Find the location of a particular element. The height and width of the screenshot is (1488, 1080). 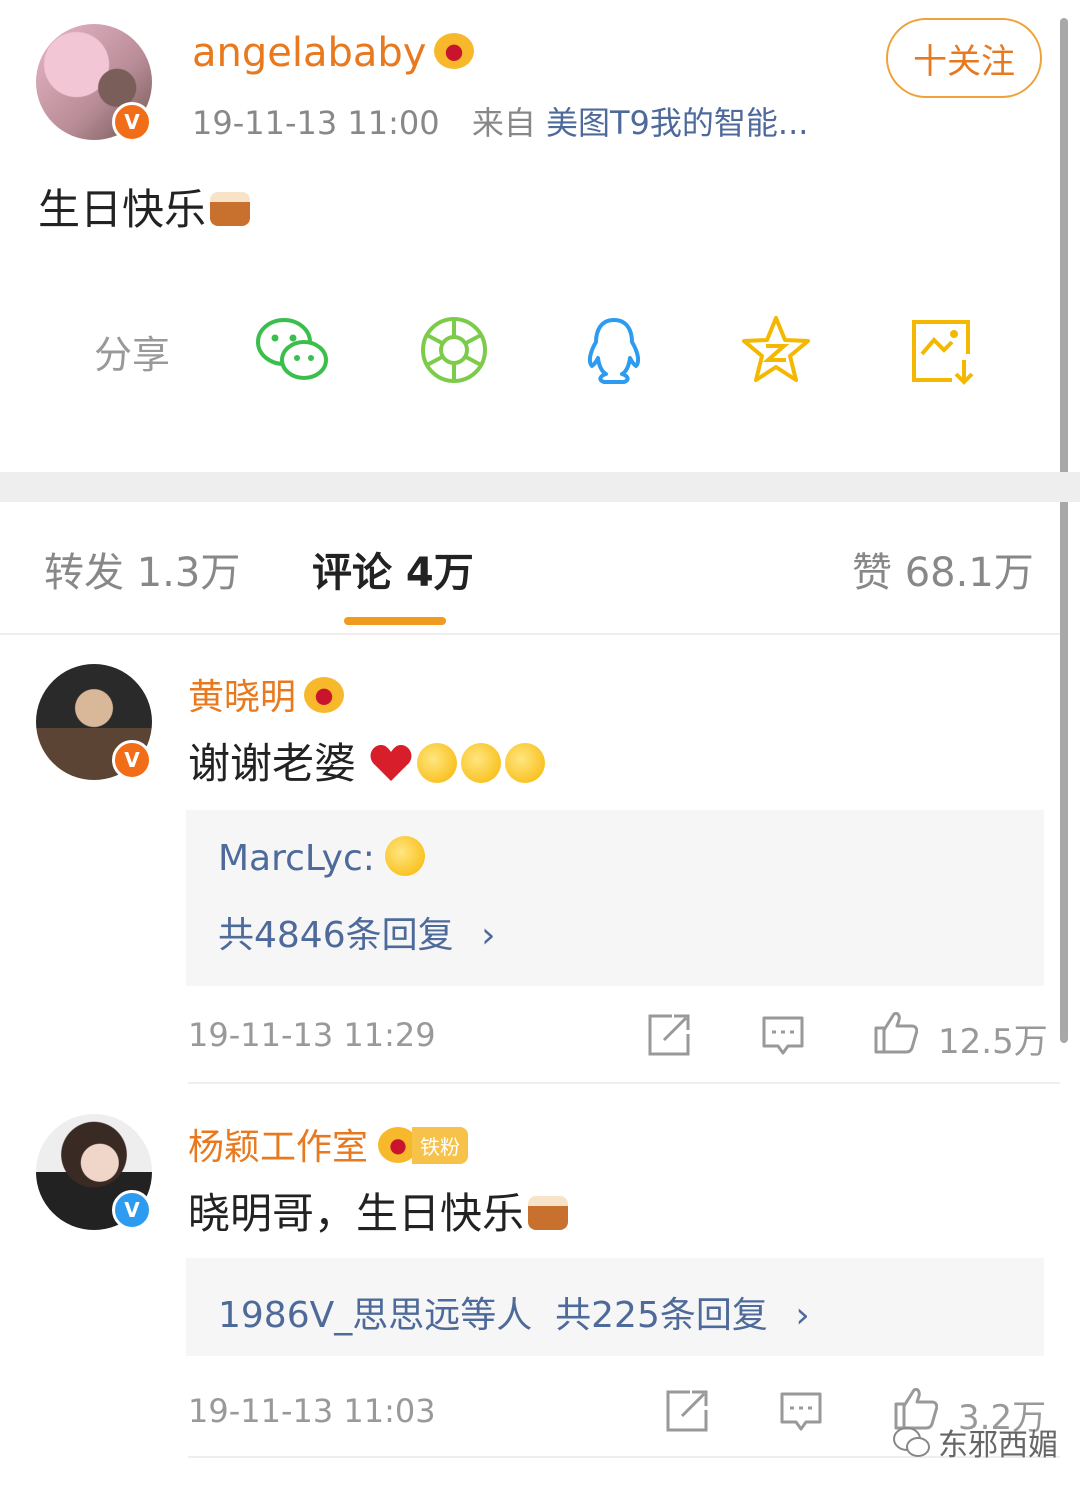

moments-icon is located at coordinates (454, 350).